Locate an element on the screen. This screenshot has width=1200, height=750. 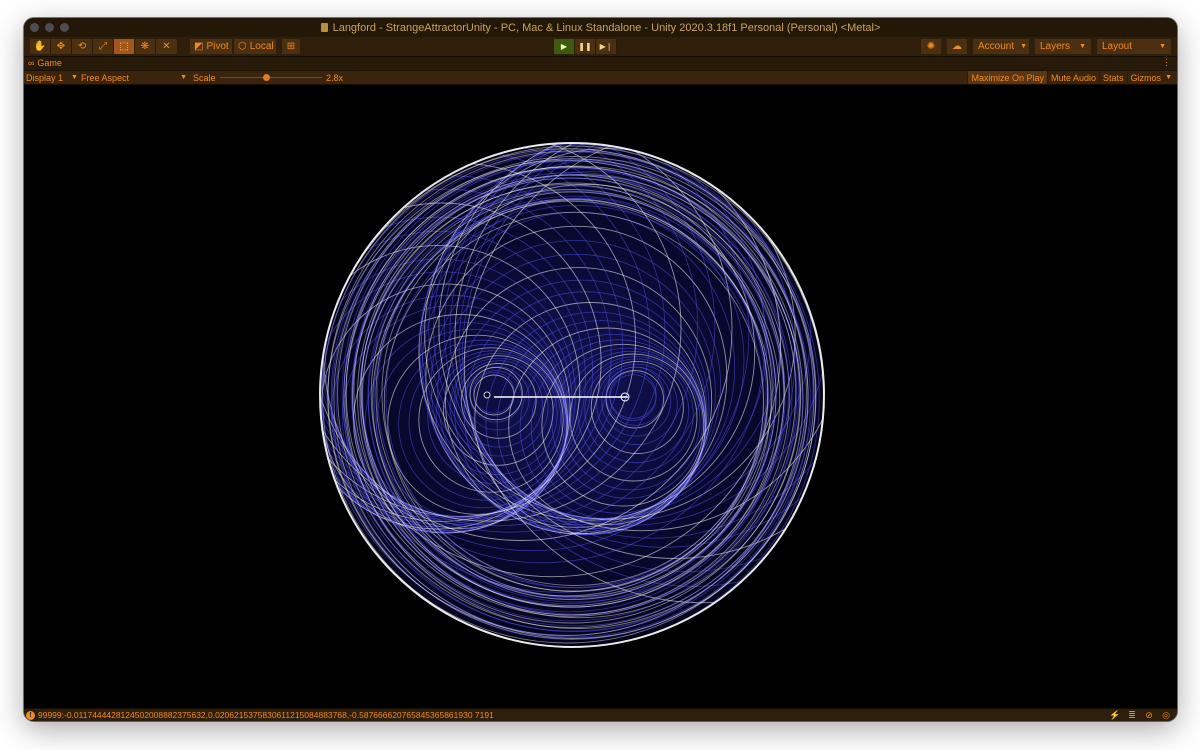
step-button: ▶❘ is located at coordinates (606, 46).